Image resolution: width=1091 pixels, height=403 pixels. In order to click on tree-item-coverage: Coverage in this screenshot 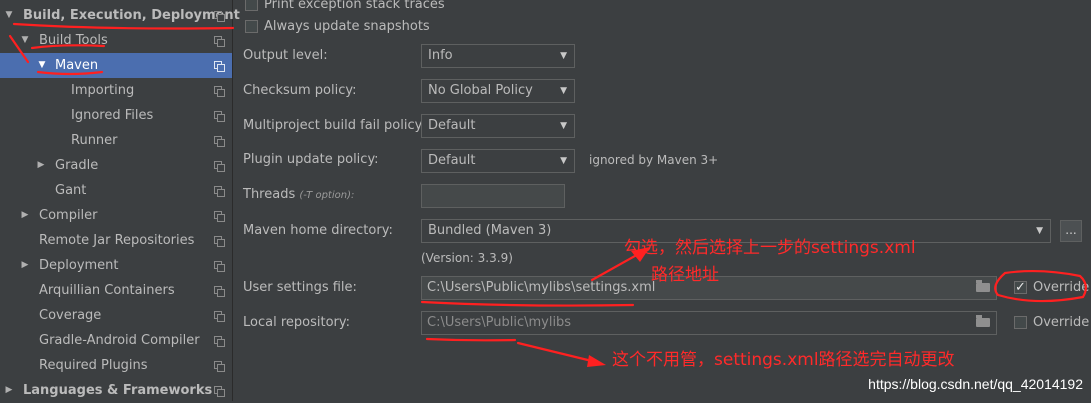, I will do `click(116, 315)`.